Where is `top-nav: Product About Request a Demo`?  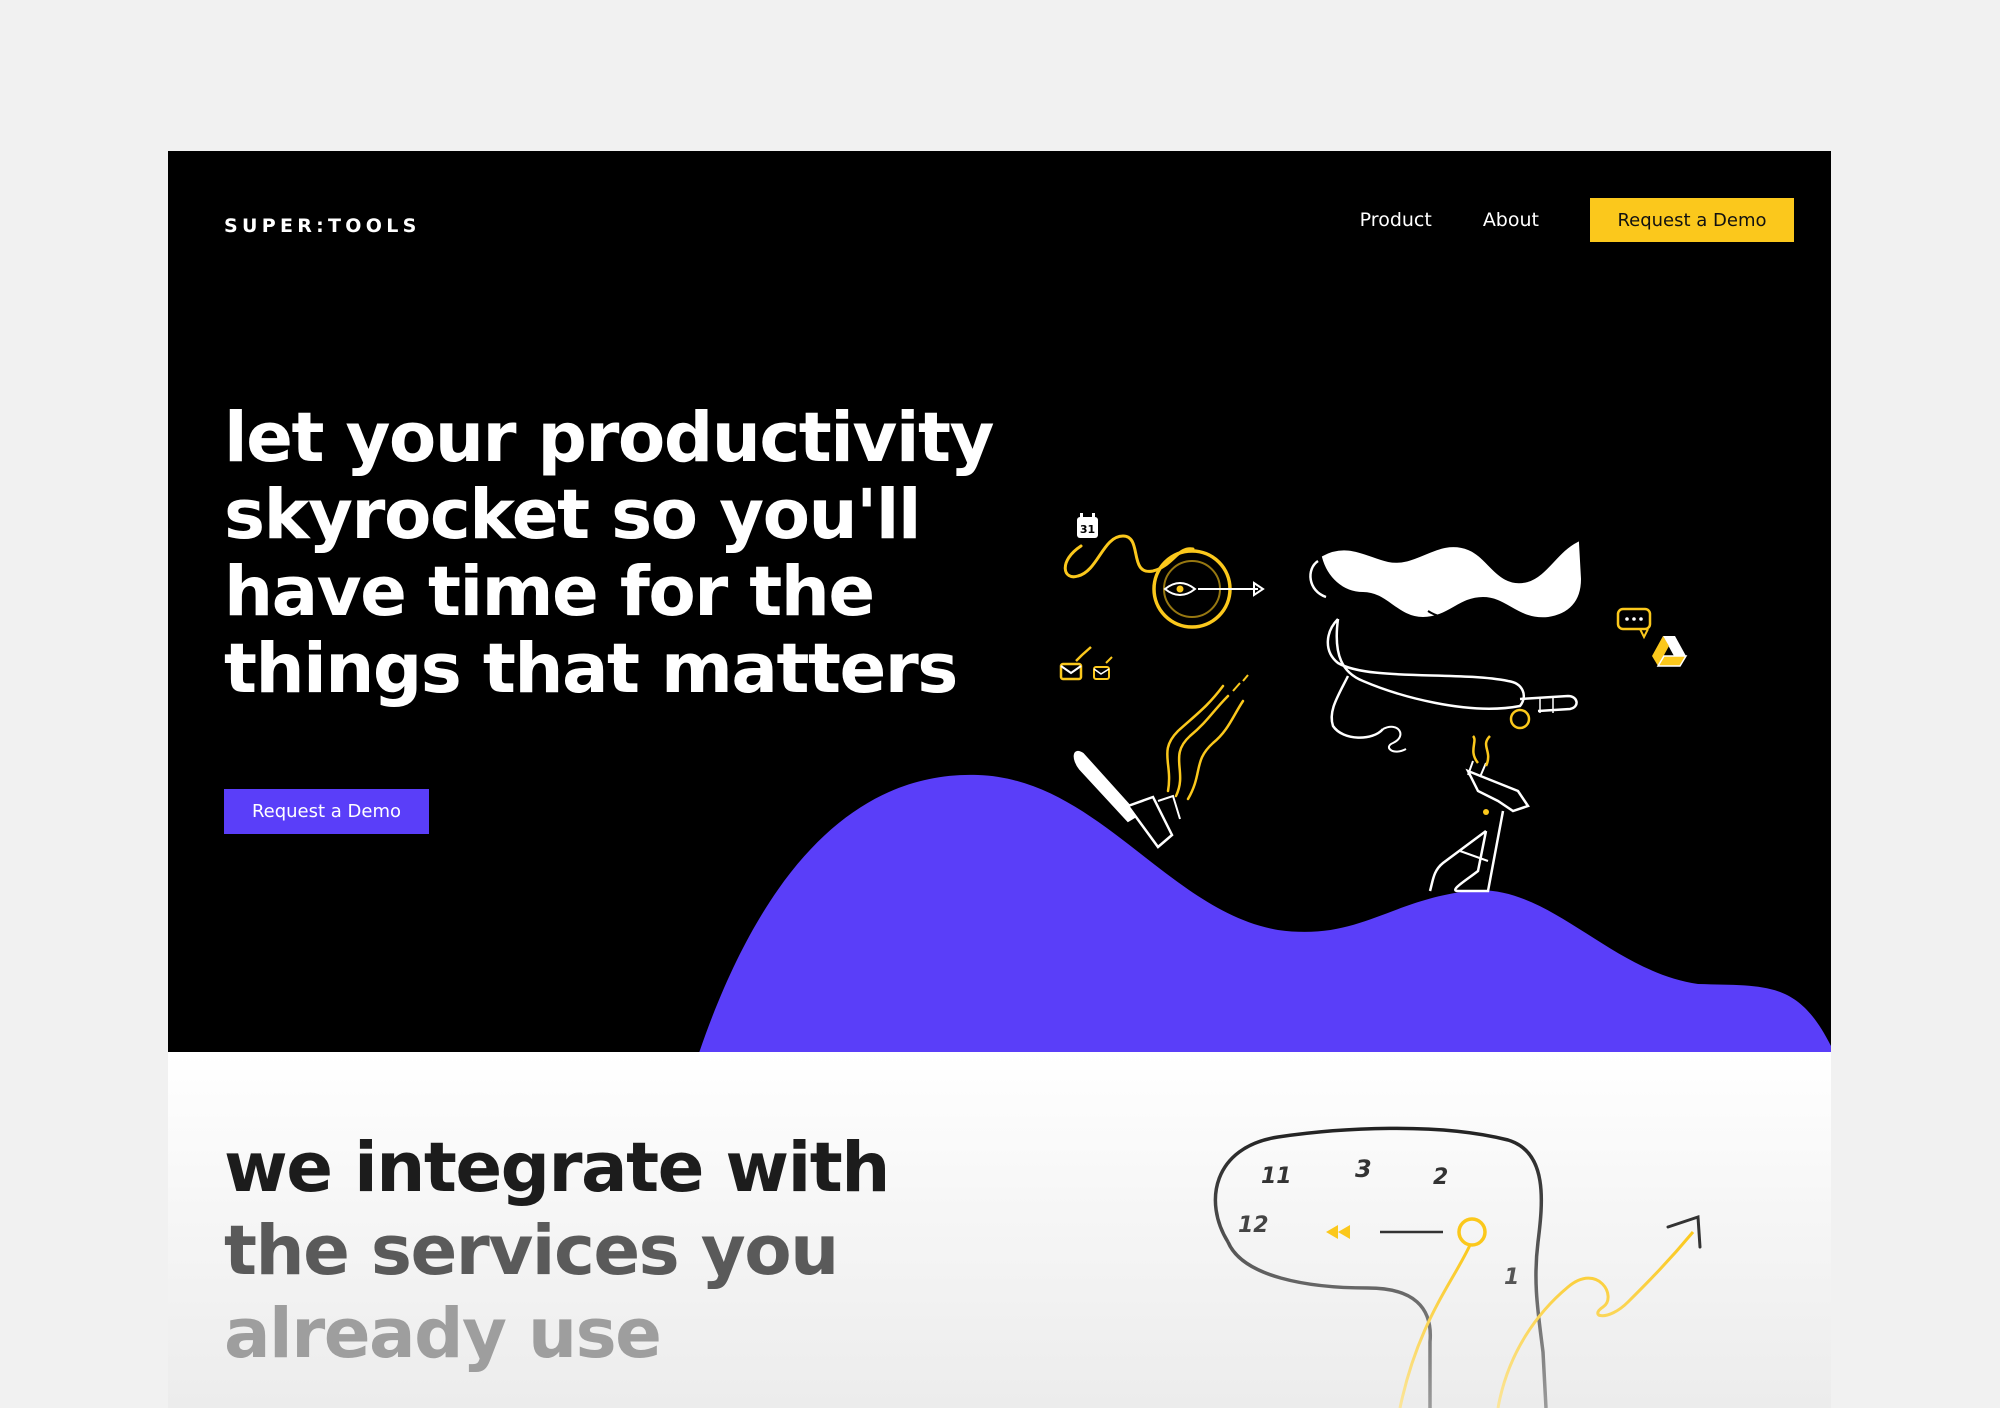 top-nav: Product About Request a Demo is located at coordinates (1577, 220).